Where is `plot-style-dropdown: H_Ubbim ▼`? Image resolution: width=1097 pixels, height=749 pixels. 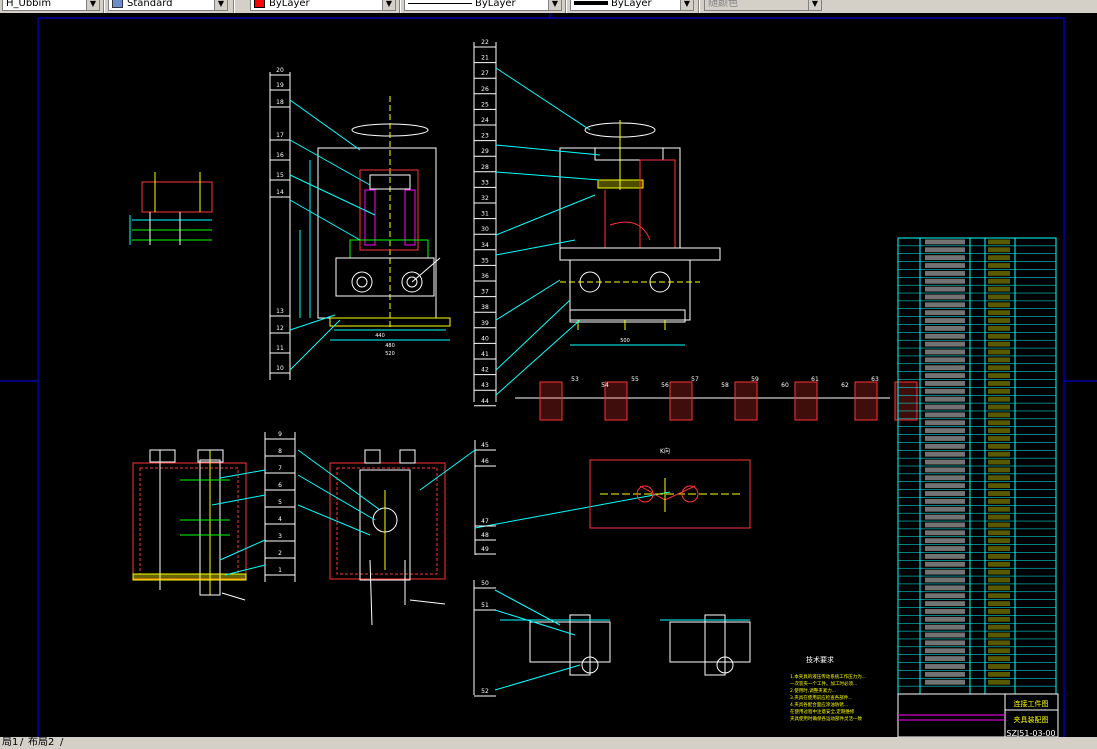 plot-style-dropdown: H_Ubbim ▼ is located at coordinates (51, 5).